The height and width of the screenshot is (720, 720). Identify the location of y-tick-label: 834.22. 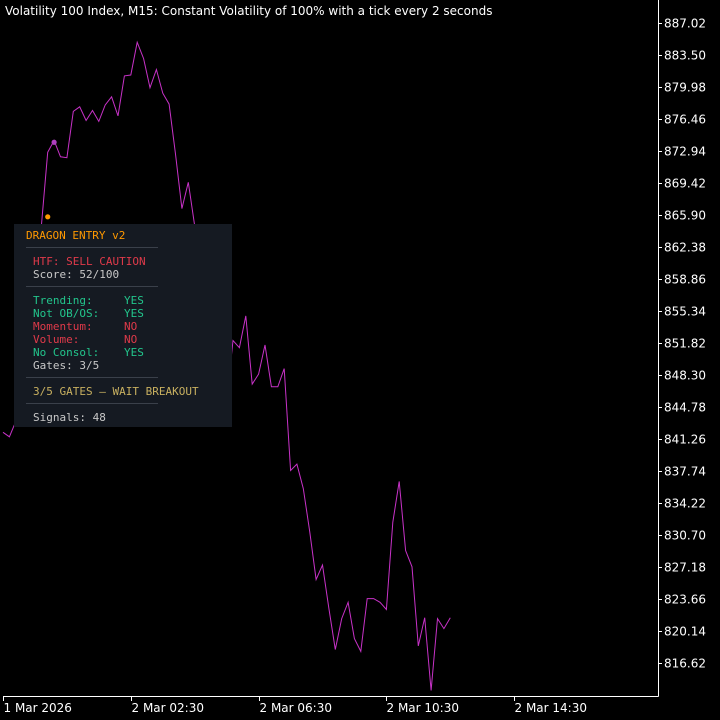
(685, 504).